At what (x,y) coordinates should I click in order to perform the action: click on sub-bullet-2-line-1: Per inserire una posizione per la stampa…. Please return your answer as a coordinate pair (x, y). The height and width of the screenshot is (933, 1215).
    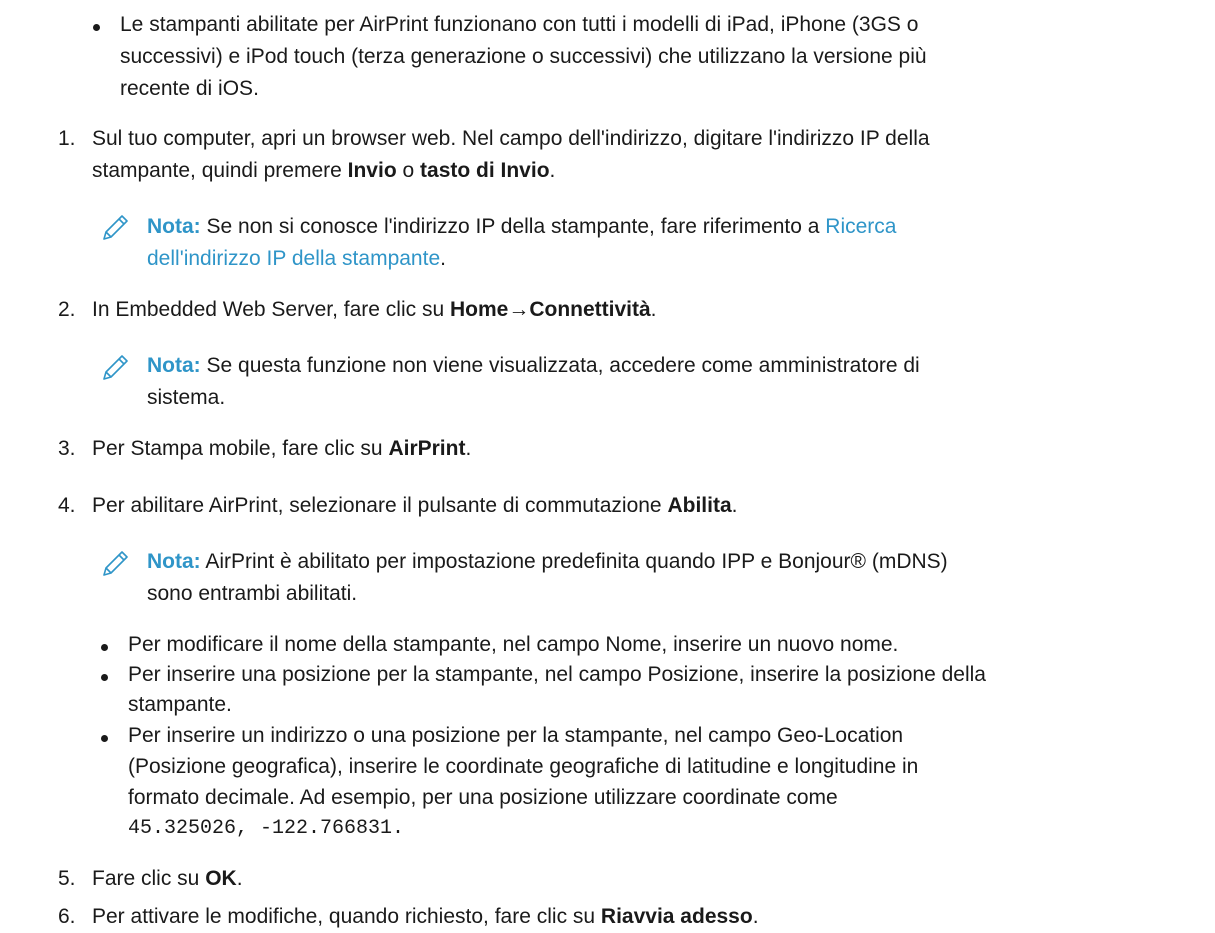
    Looking at the image, I should click on (557, 674).